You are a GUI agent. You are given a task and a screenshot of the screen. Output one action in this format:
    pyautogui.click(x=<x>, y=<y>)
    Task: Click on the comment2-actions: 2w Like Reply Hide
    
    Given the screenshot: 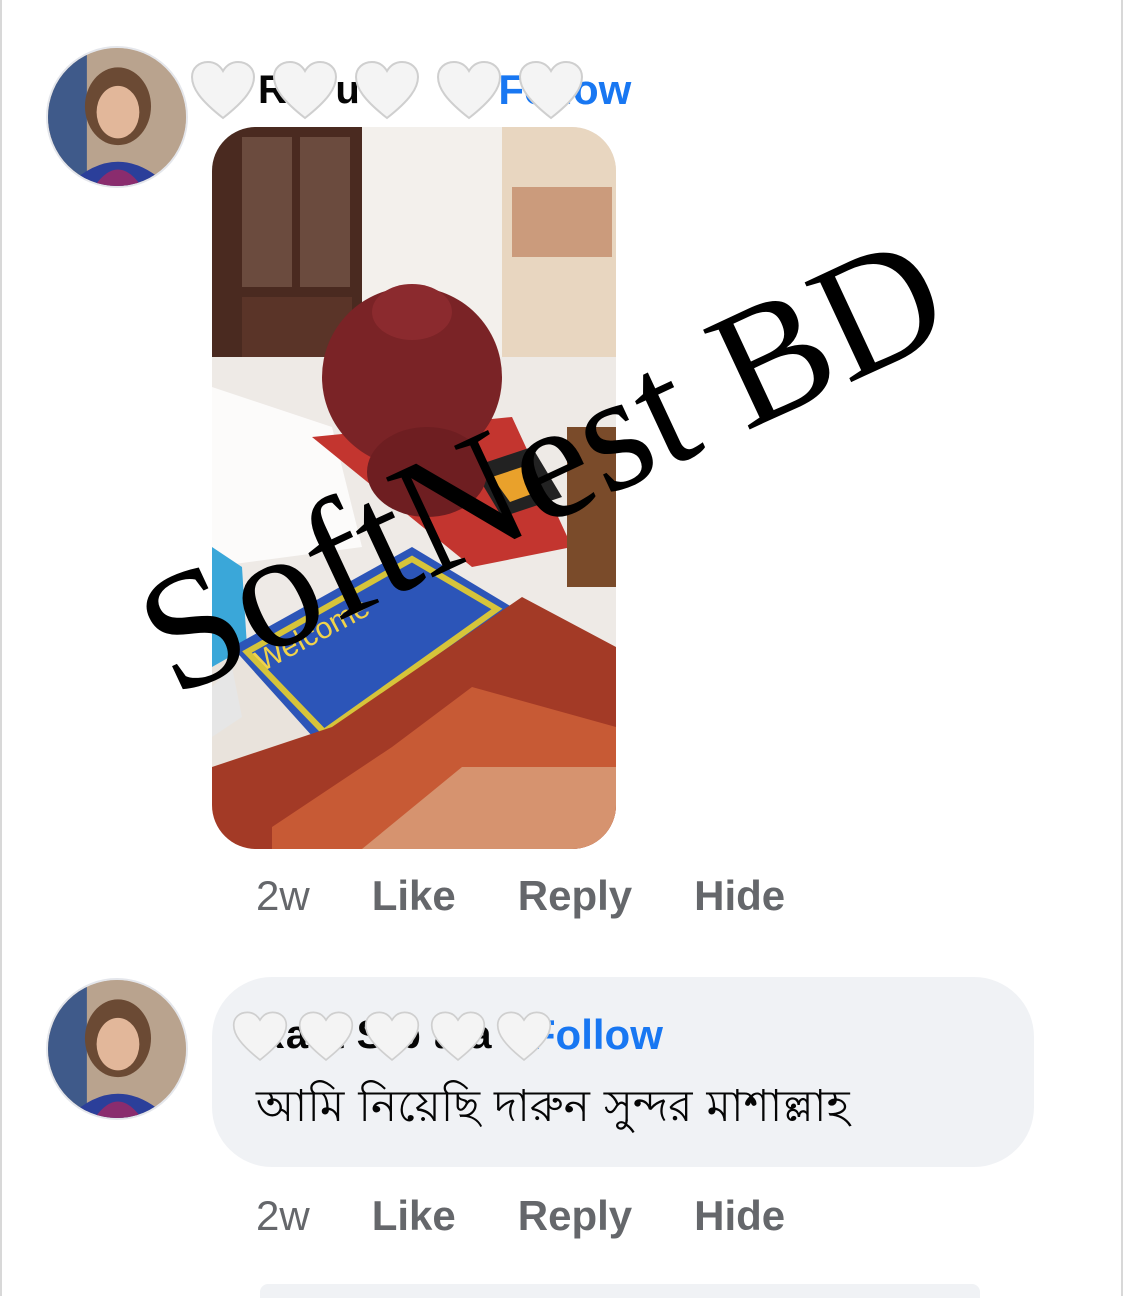 What is the action you would take?
    pyautogui.click(x=551, y=1216)
    